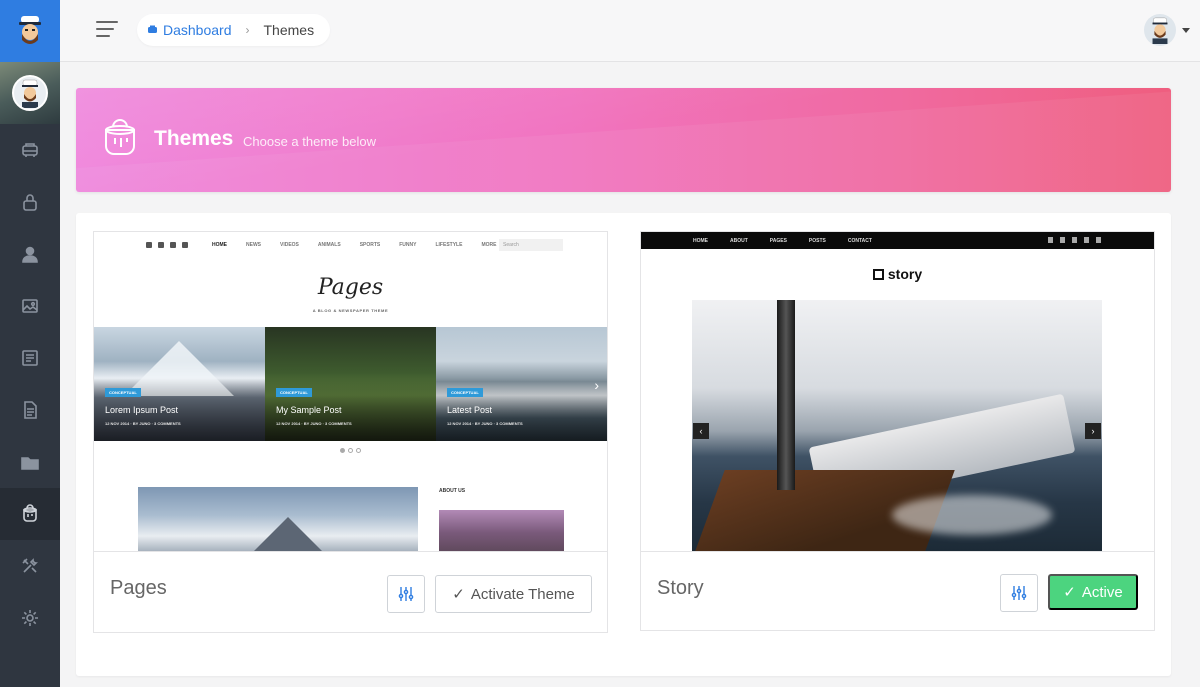  I want to click on preview-logo: Pages, so click(350, 287).